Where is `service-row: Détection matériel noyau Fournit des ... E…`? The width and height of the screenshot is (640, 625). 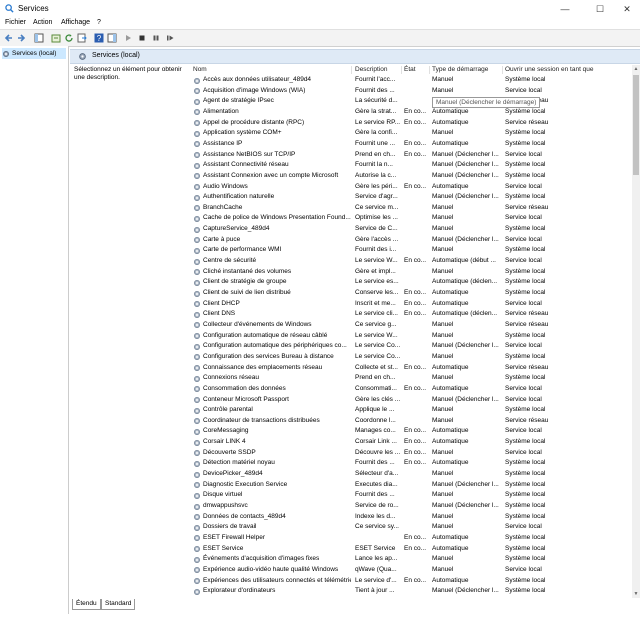 service-row: Détection matériel noyau Fournit des ... E… is located at coordinates (411, 463).